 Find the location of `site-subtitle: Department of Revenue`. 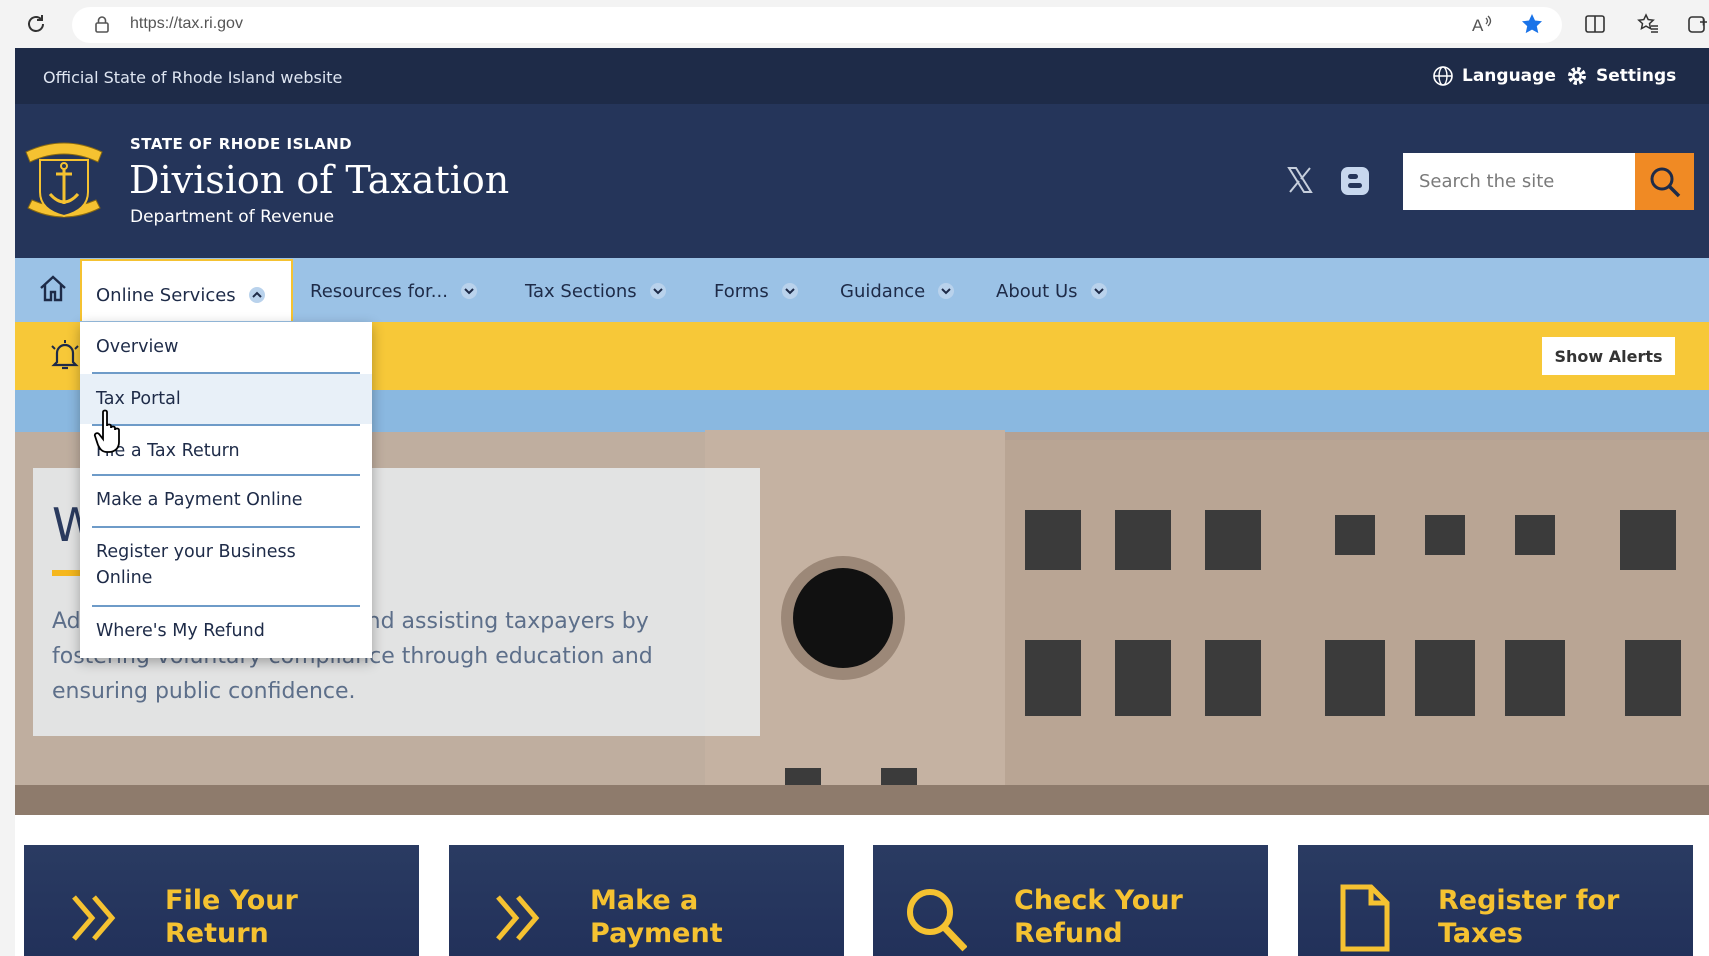

site-subtitle: Department of Revenue is located at coordinates (232, 217).